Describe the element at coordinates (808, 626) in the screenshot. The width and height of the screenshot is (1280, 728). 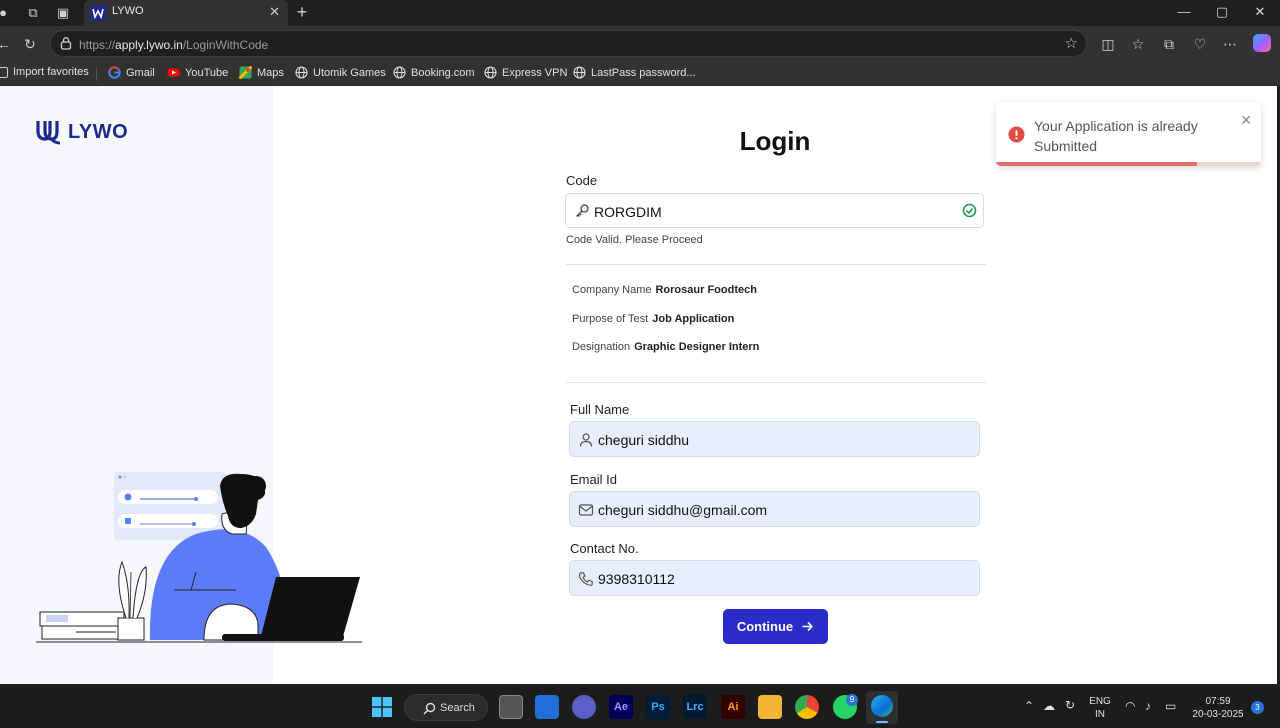
I see `arrow-right-icon` at that location.